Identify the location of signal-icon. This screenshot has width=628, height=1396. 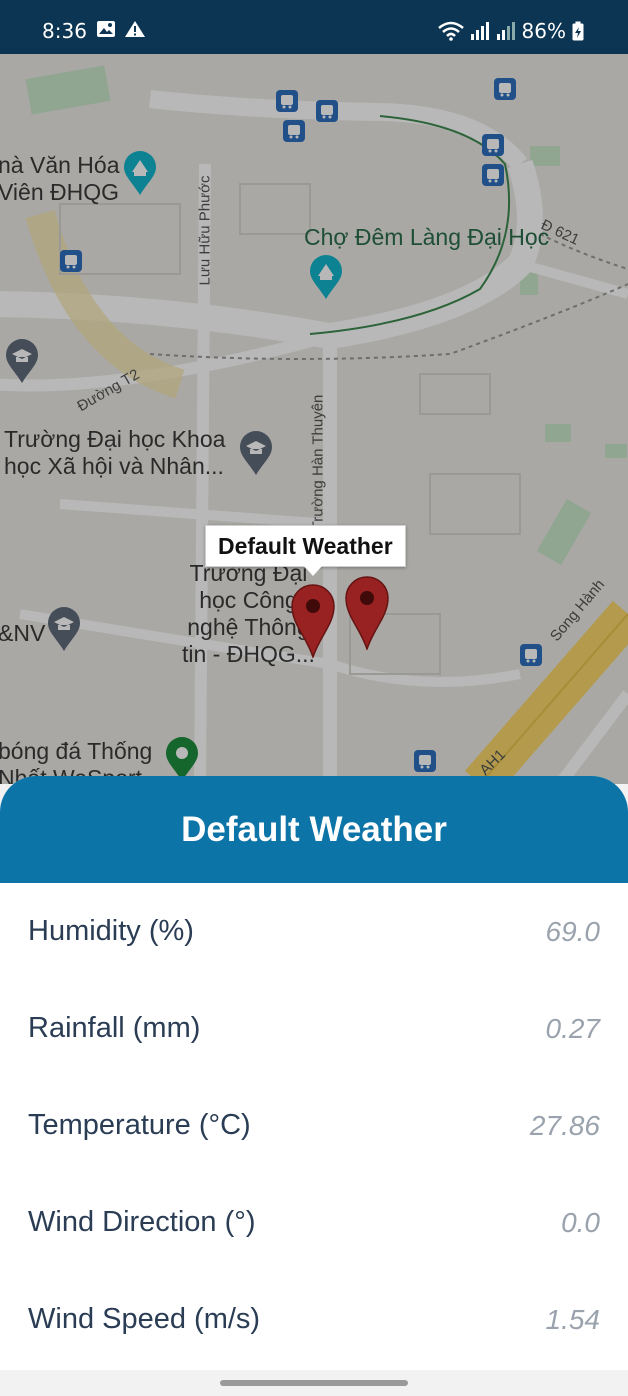
(479, 31).